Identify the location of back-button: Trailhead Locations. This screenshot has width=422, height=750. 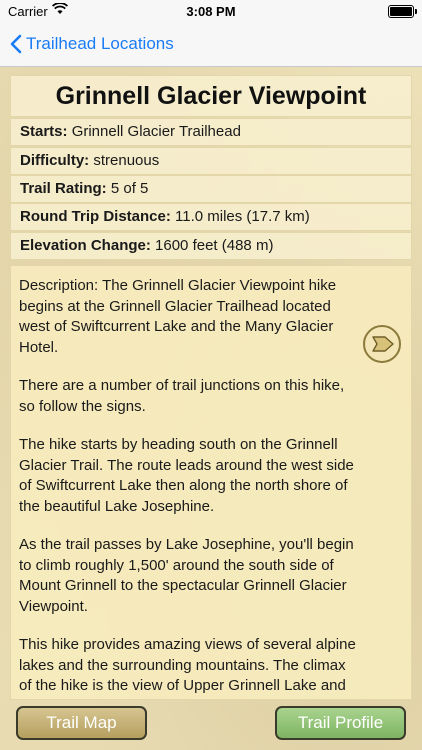
(92, 44).